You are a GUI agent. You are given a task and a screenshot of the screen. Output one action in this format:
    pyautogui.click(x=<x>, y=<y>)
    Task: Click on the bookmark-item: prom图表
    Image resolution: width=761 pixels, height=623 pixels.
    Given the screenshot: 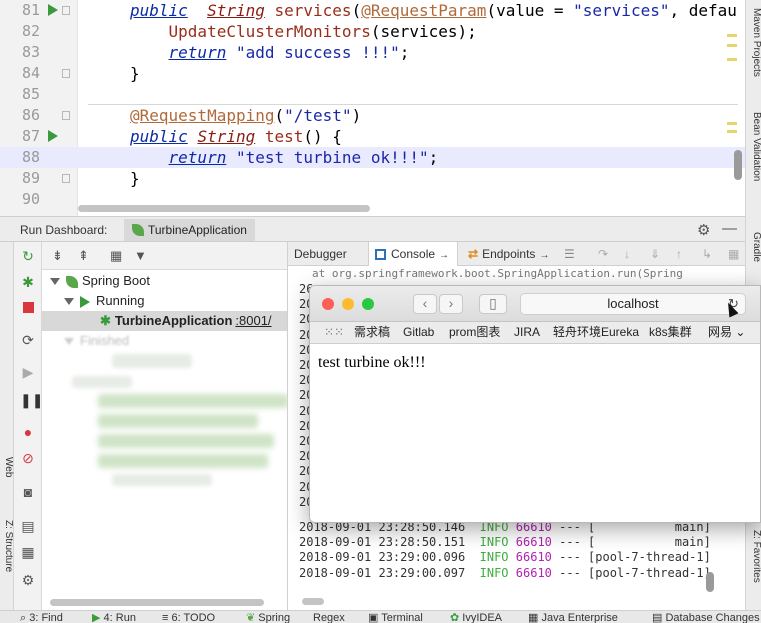 What is the action you would take?
    pyautogui.click(x=474, y=332)
    